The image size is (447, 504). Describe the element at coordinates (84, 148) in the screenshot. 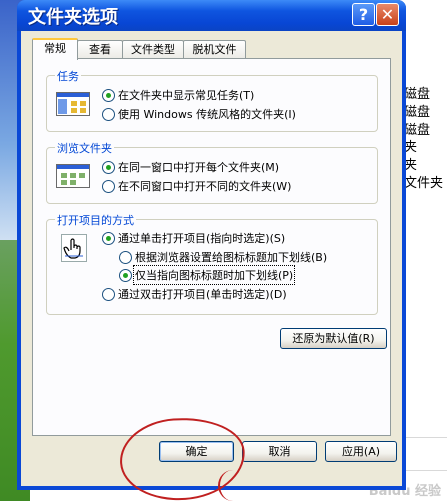

I see `group-label: 浏览文件夹` at that location.